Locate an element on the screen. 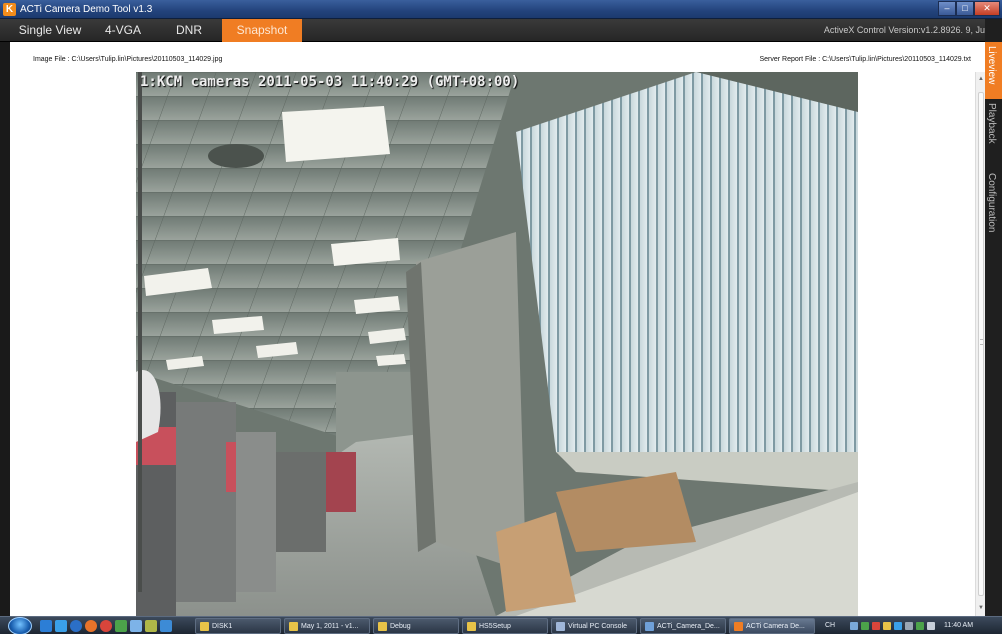 The height and width of the screenshot is (634, 1002). side-tab-liveview: Liveview is located at coordinates (993, 70).